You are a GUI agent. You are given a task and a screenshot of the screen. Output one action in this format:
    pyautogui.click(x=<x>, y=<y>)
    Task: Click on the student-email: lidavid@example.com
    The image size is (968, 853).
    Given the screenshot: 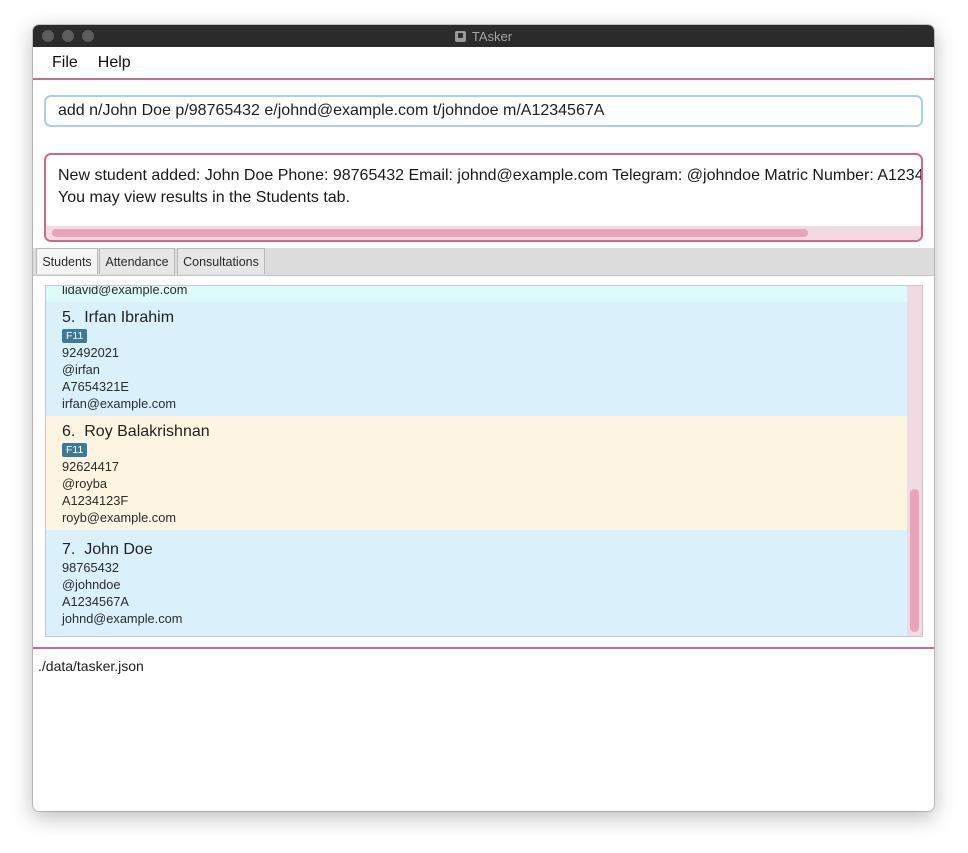 What is the action you would take?
    pyautogui.click(x=125, y=291)
    